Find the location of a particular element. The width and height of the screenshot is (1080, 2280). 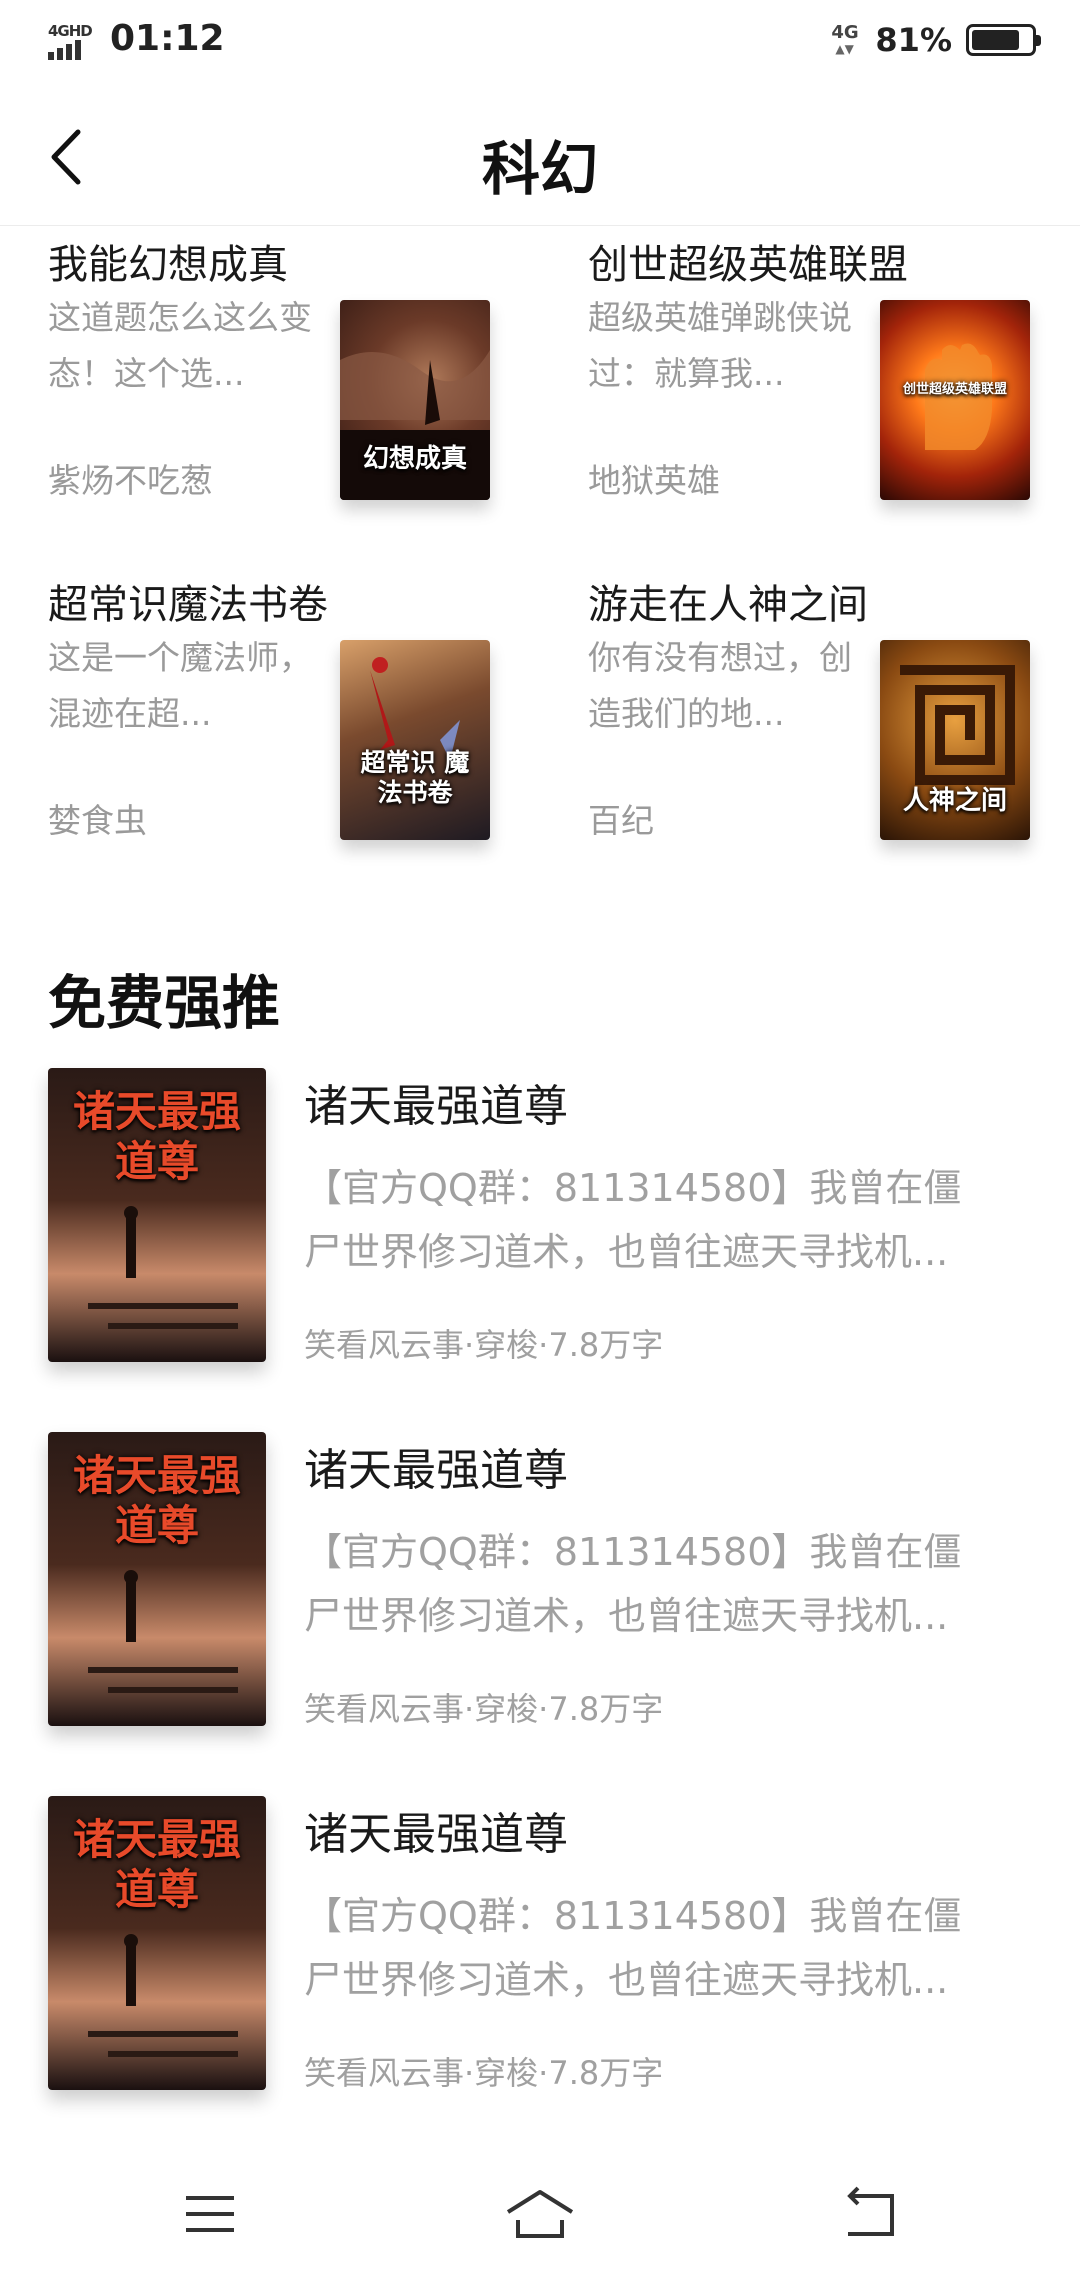

home-button is located at coordinates (540, 2215).